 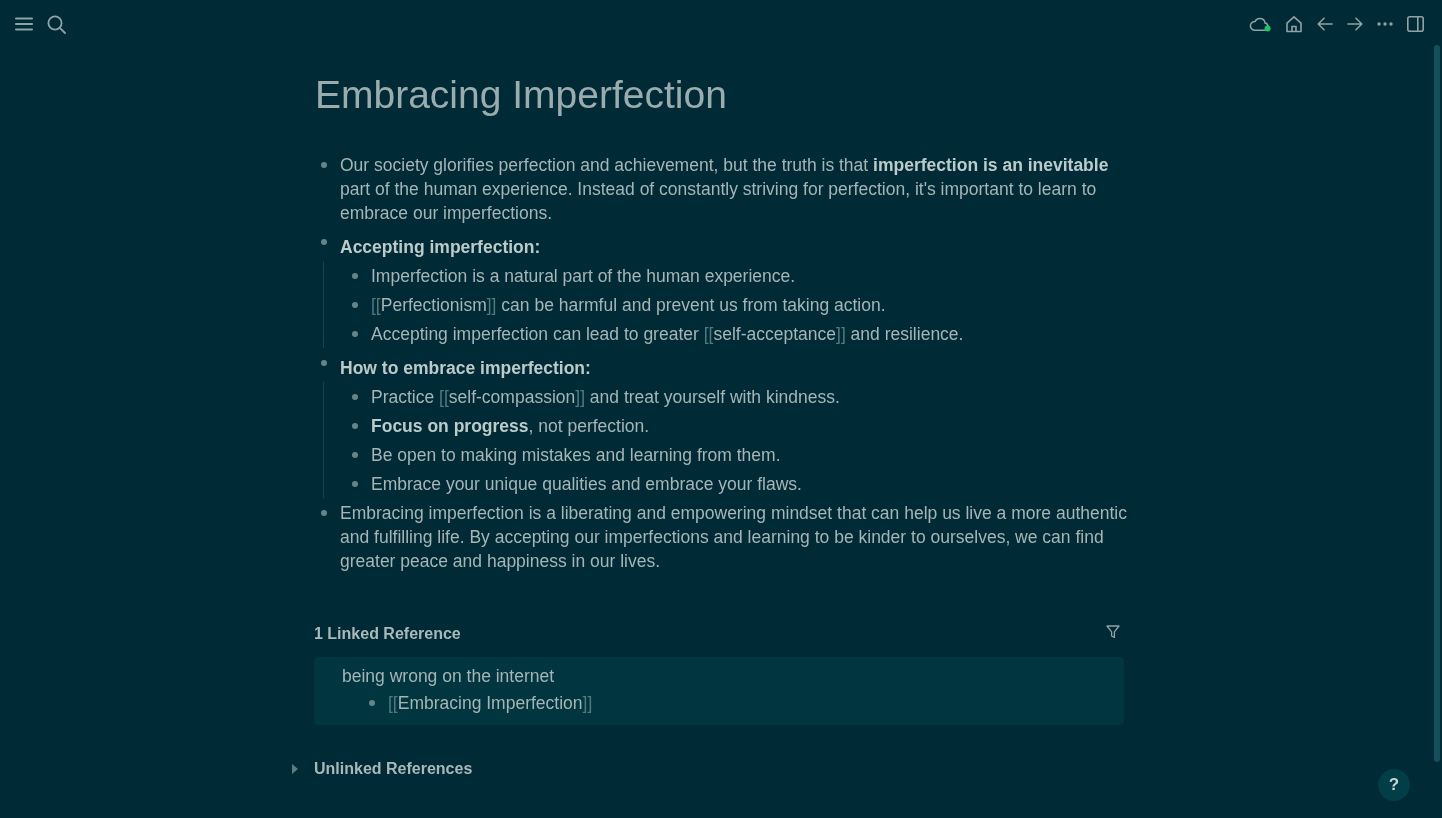 I want to click on block-text: Focus on progress, not perfection., so click(x=511, y=426).